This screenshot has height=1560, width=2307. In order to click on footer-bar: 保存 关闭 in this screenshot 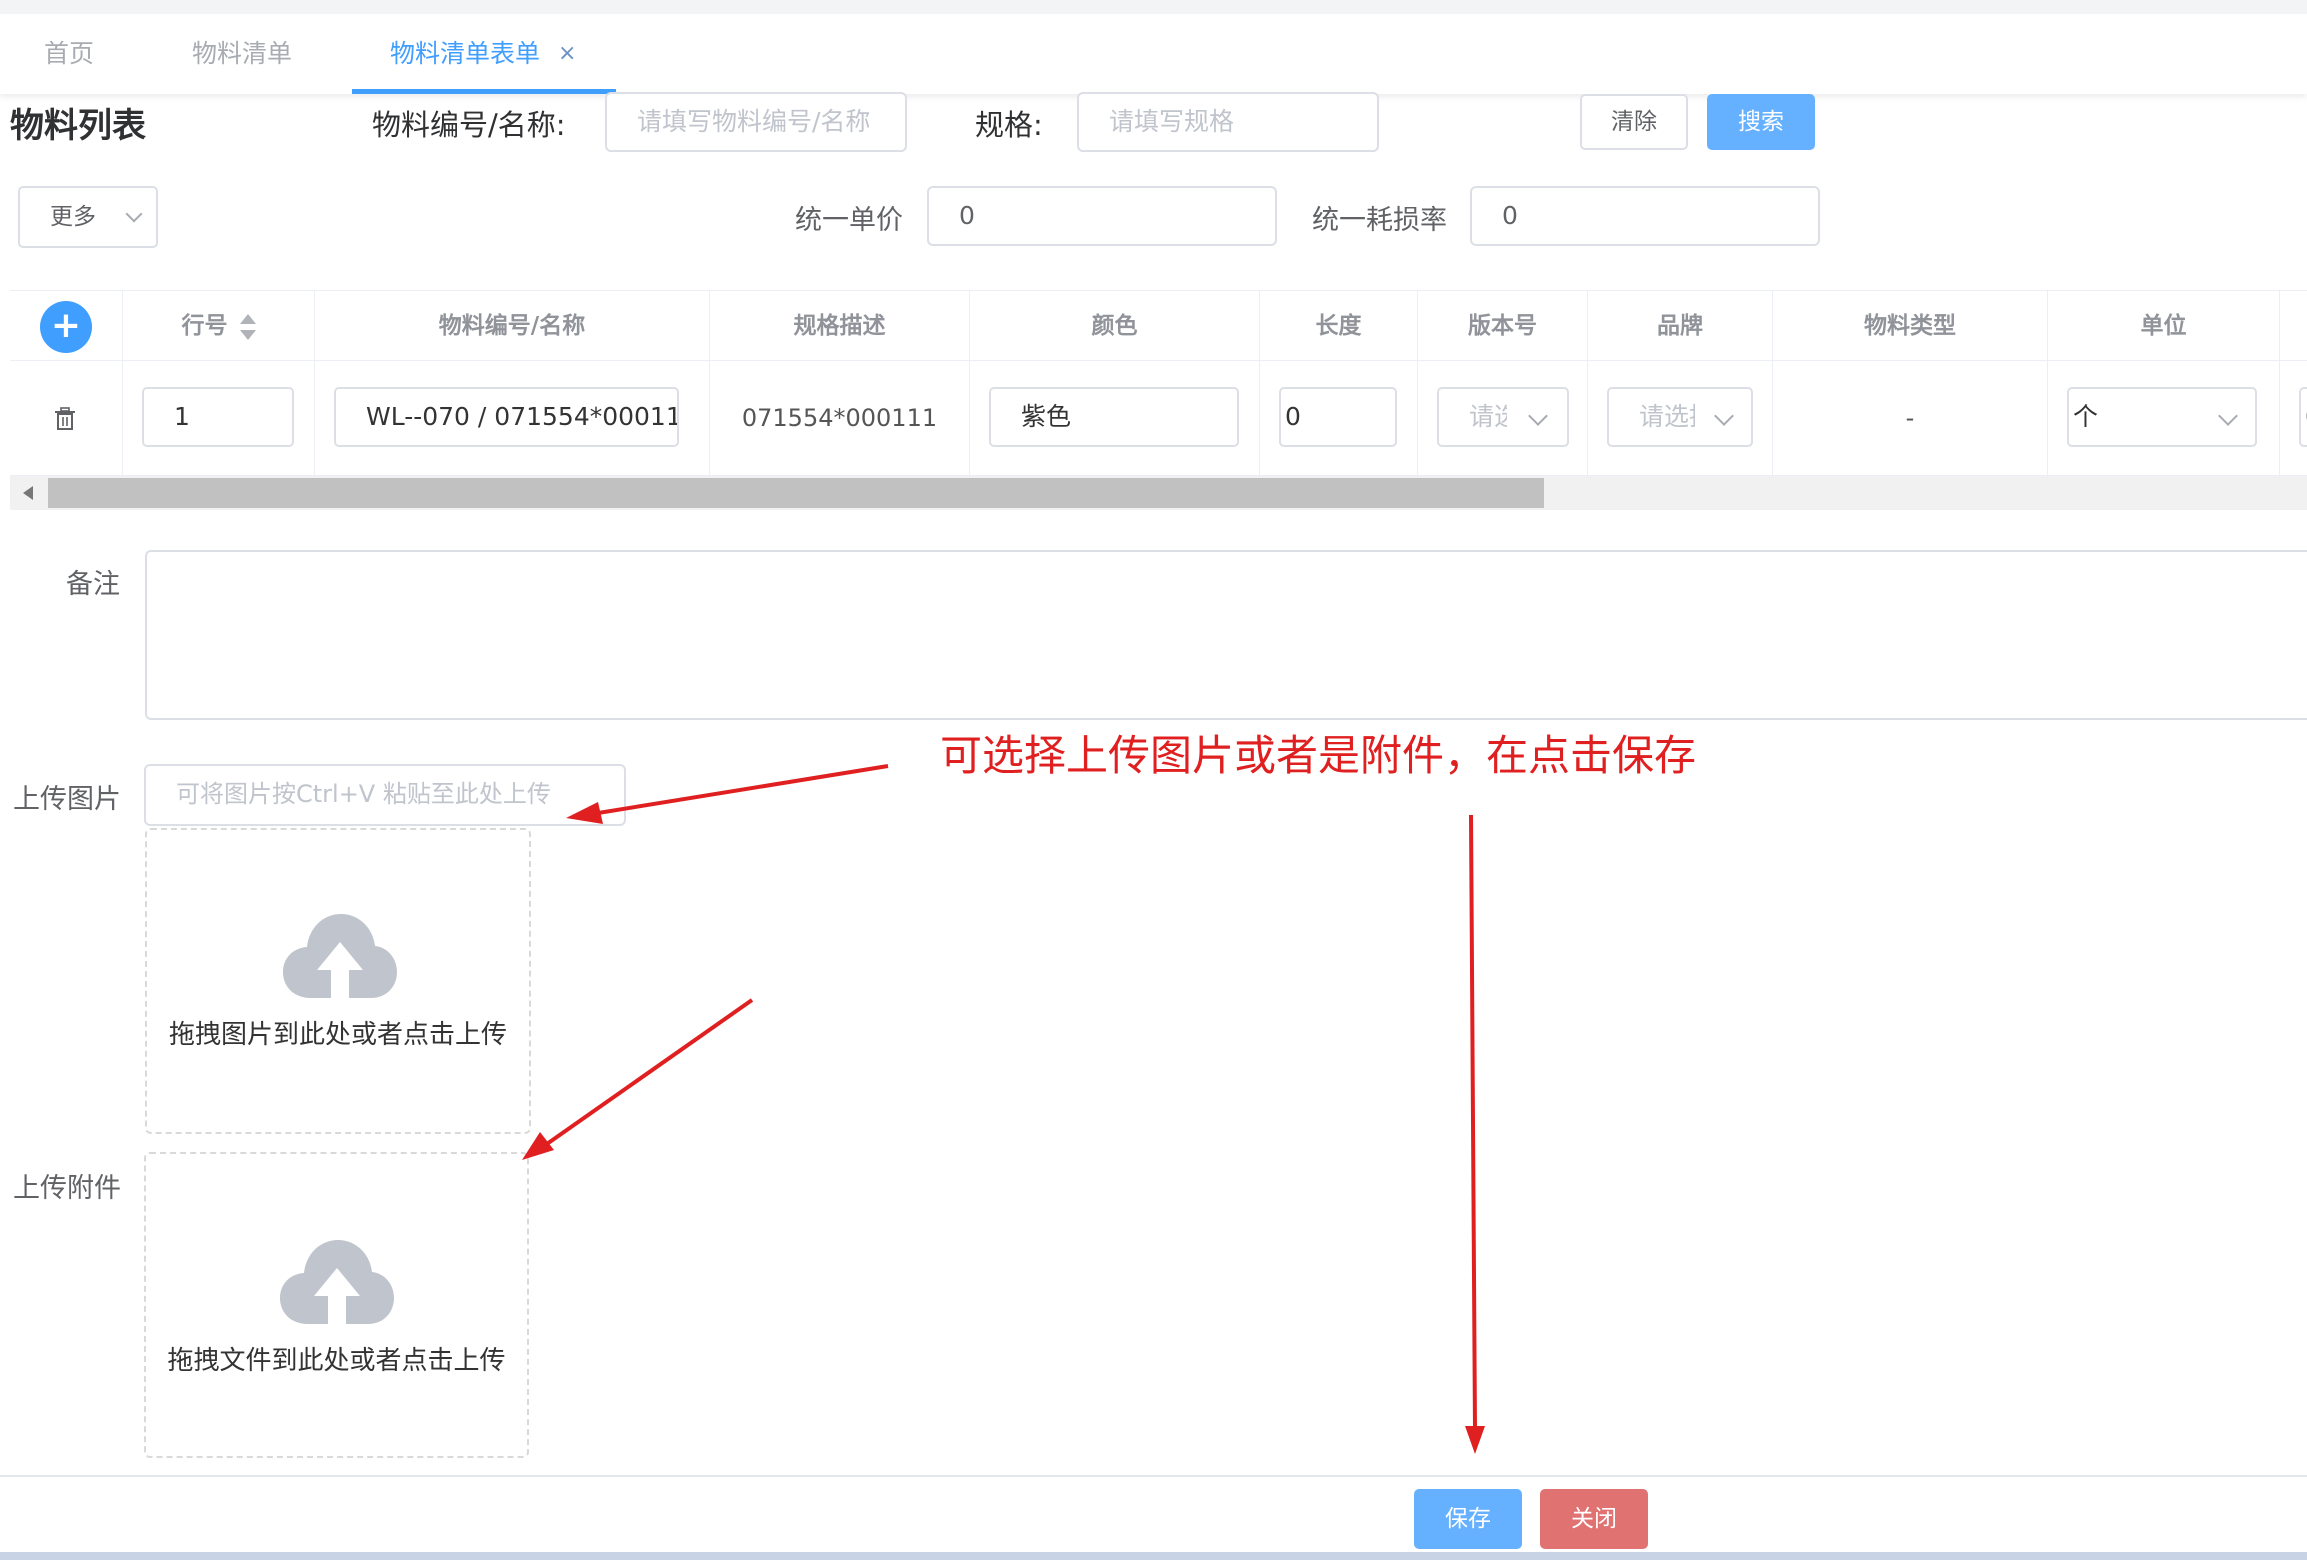, I will do `click(1153, 1517)`.